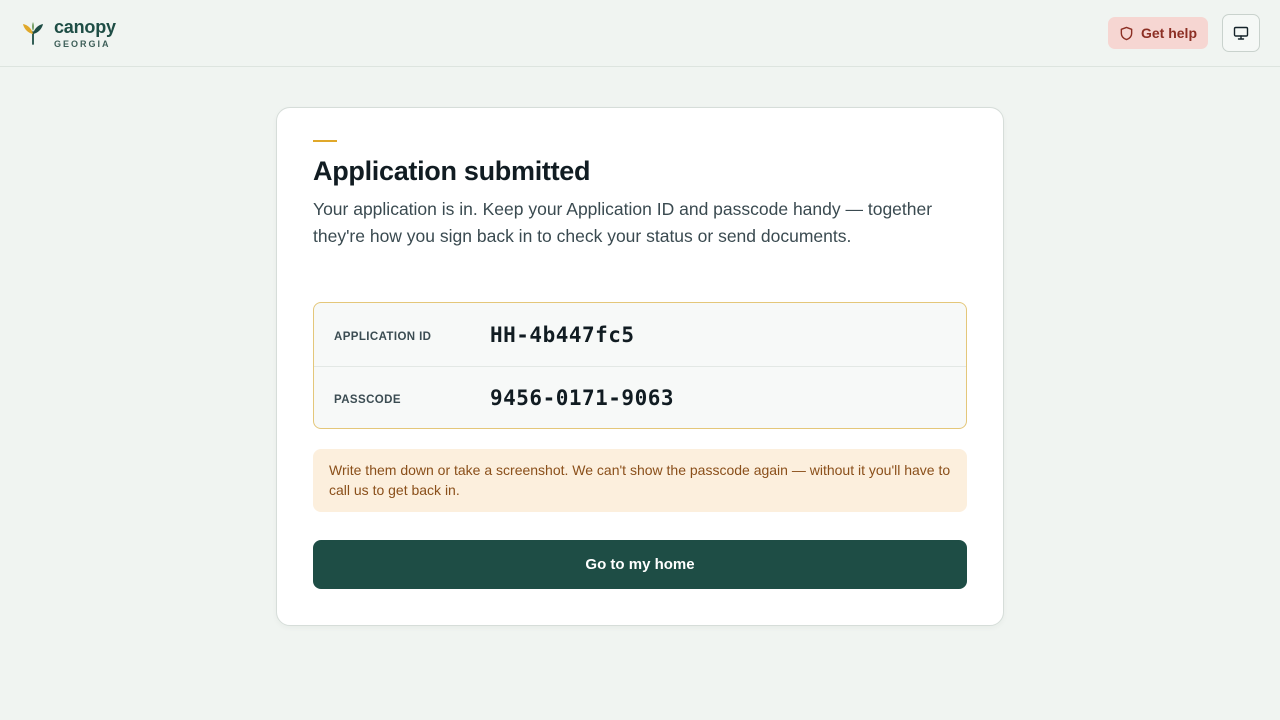 The height and width of the screenshot is (720, 1280). I want to click on display-settings-button, so click(1241, 33).